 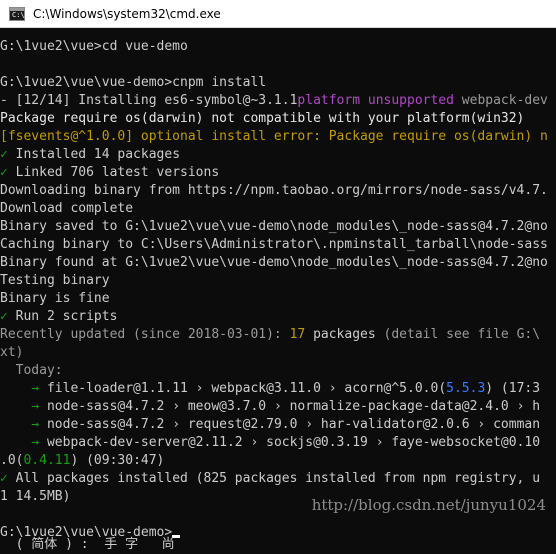 I want to click on console-text: G:\1vue2\vue>cd vue-demo, so click(x=94, y=46).